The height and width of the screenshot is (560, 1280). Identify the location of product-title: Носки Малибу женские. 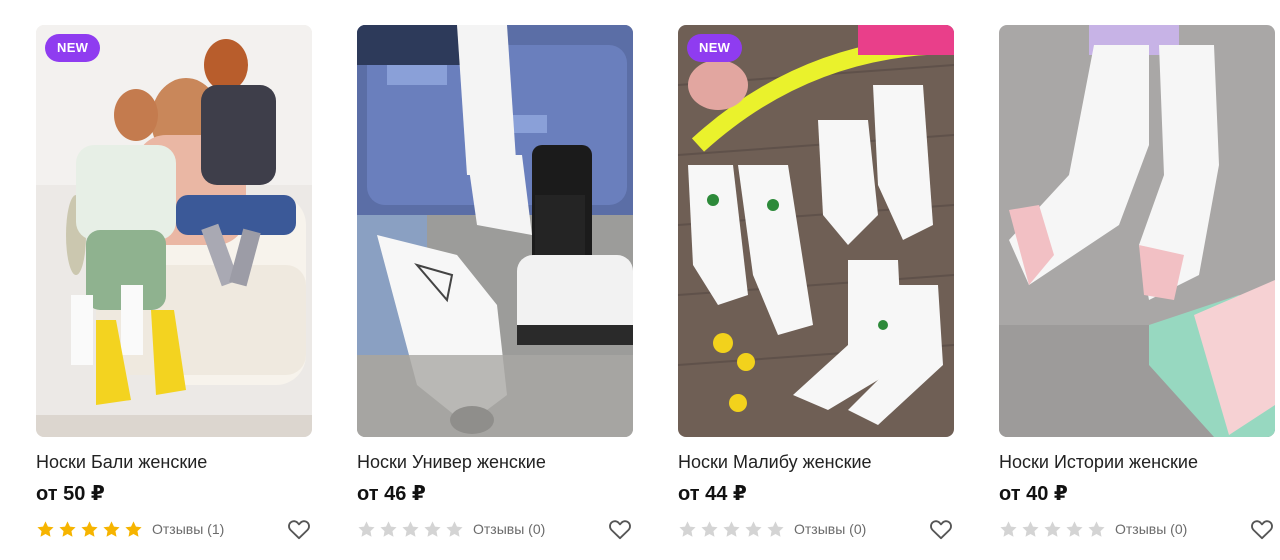
(816, 462).